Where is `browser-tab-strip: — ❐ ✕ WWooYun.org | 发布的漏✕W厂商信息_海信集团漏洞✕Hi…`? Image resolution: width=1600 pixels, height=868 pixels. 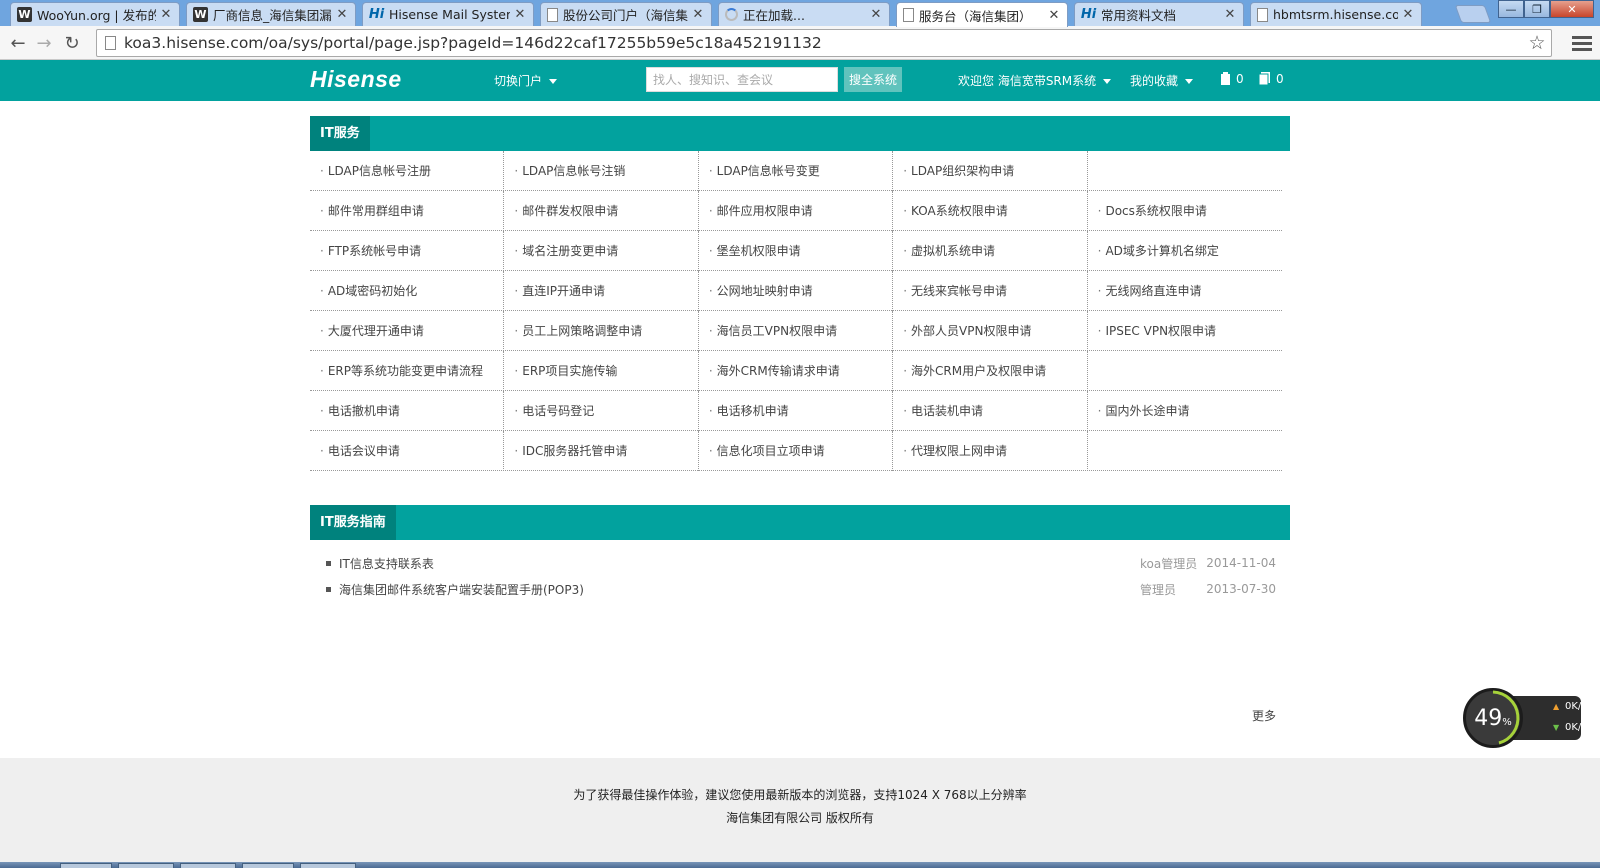 browser-tab-strip: — ❐ ✕ WWooYun.org | 发布的漏✕W厂商信息_海信集团漏洞✕Hi… is located at coordinates (800, 13).